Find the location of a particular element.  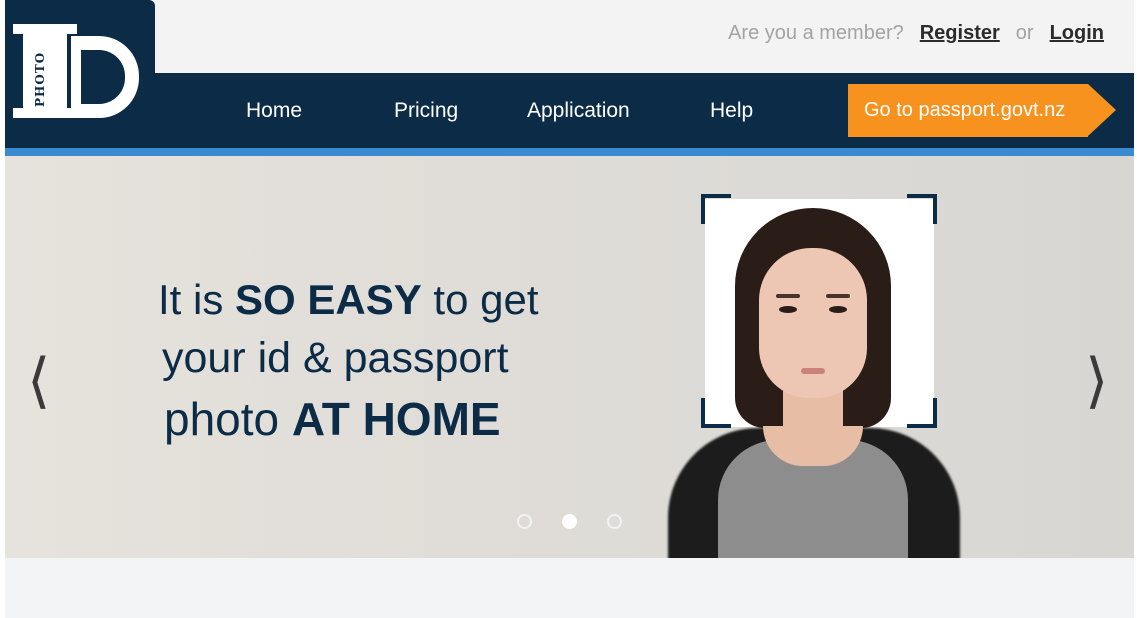

register-link: Register is located at coordinates (960, 33).